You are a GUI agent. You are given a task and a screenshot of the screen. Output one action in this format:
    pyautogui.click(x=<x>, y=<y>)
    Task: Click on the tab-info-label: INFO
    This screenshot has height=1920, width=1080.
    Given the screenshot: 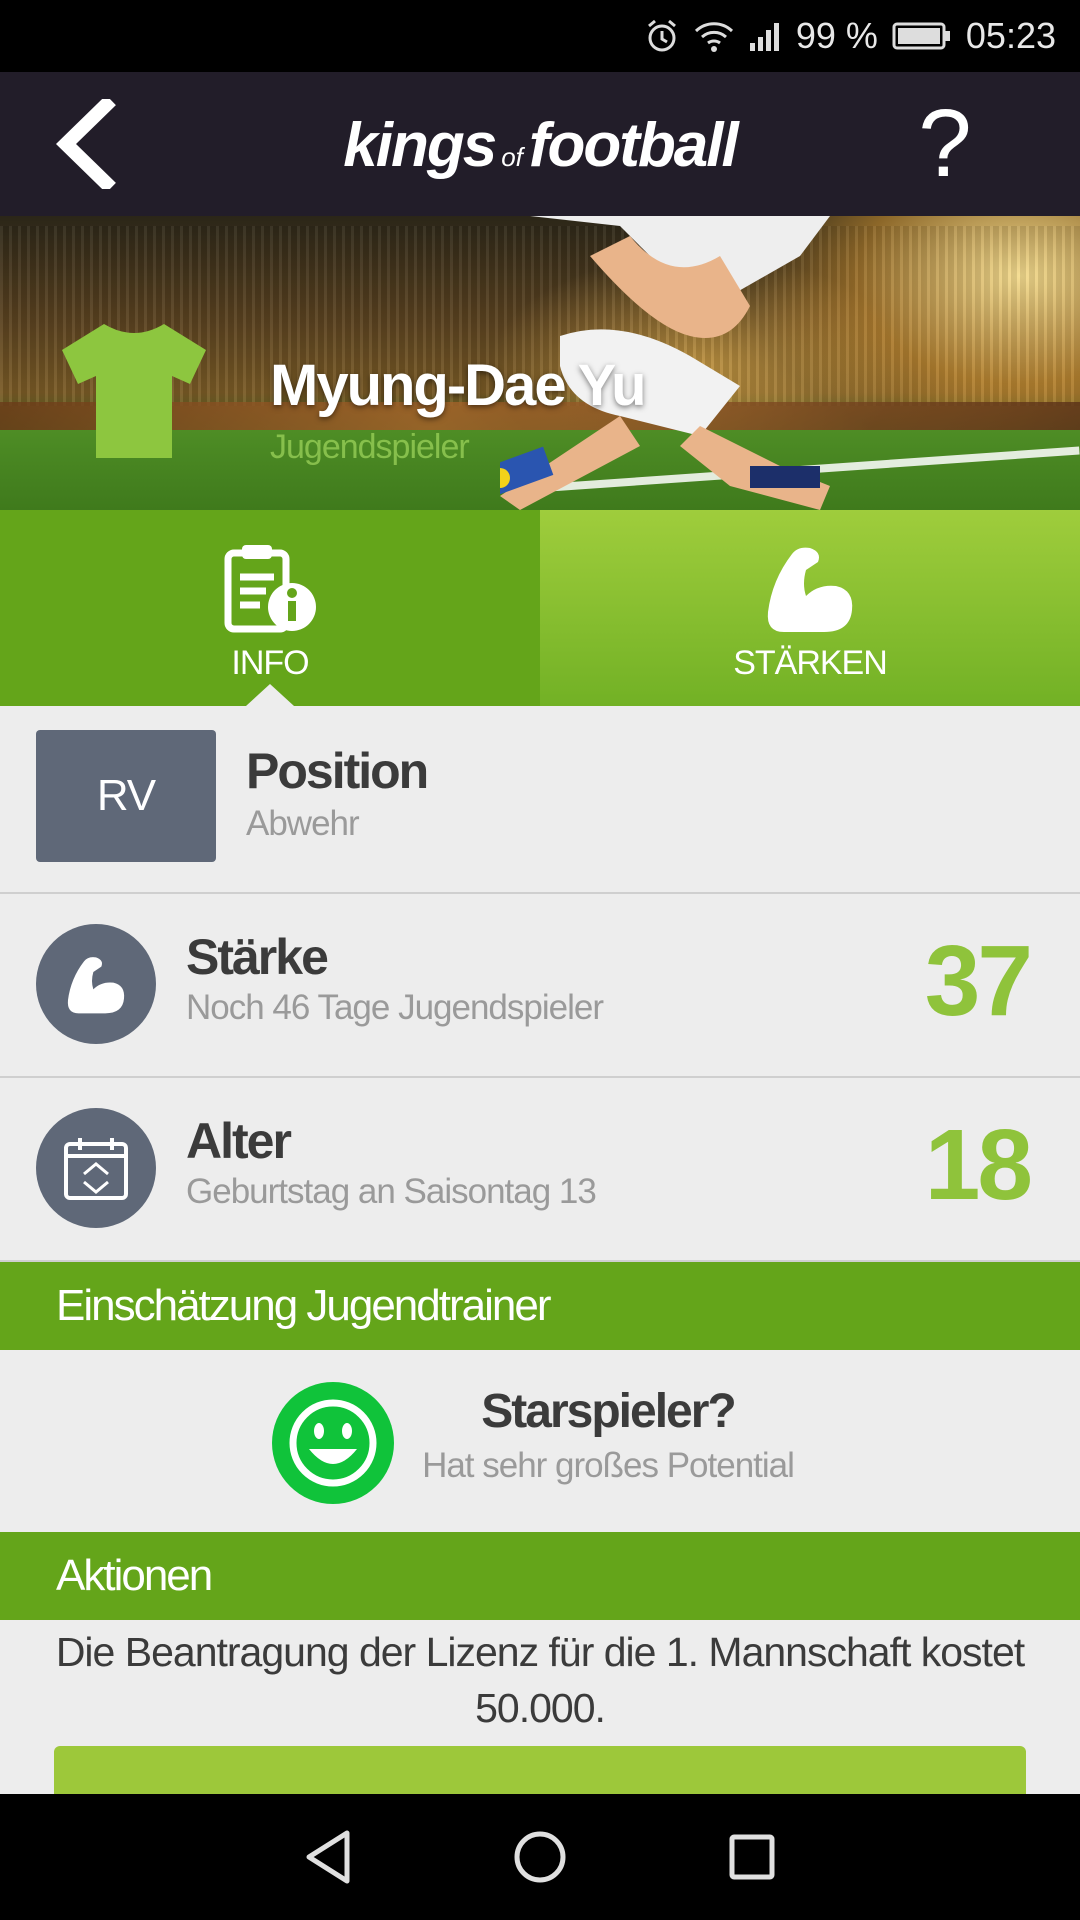 What is the action you would take?
    pyautogui.click(x=270, y=663)
    